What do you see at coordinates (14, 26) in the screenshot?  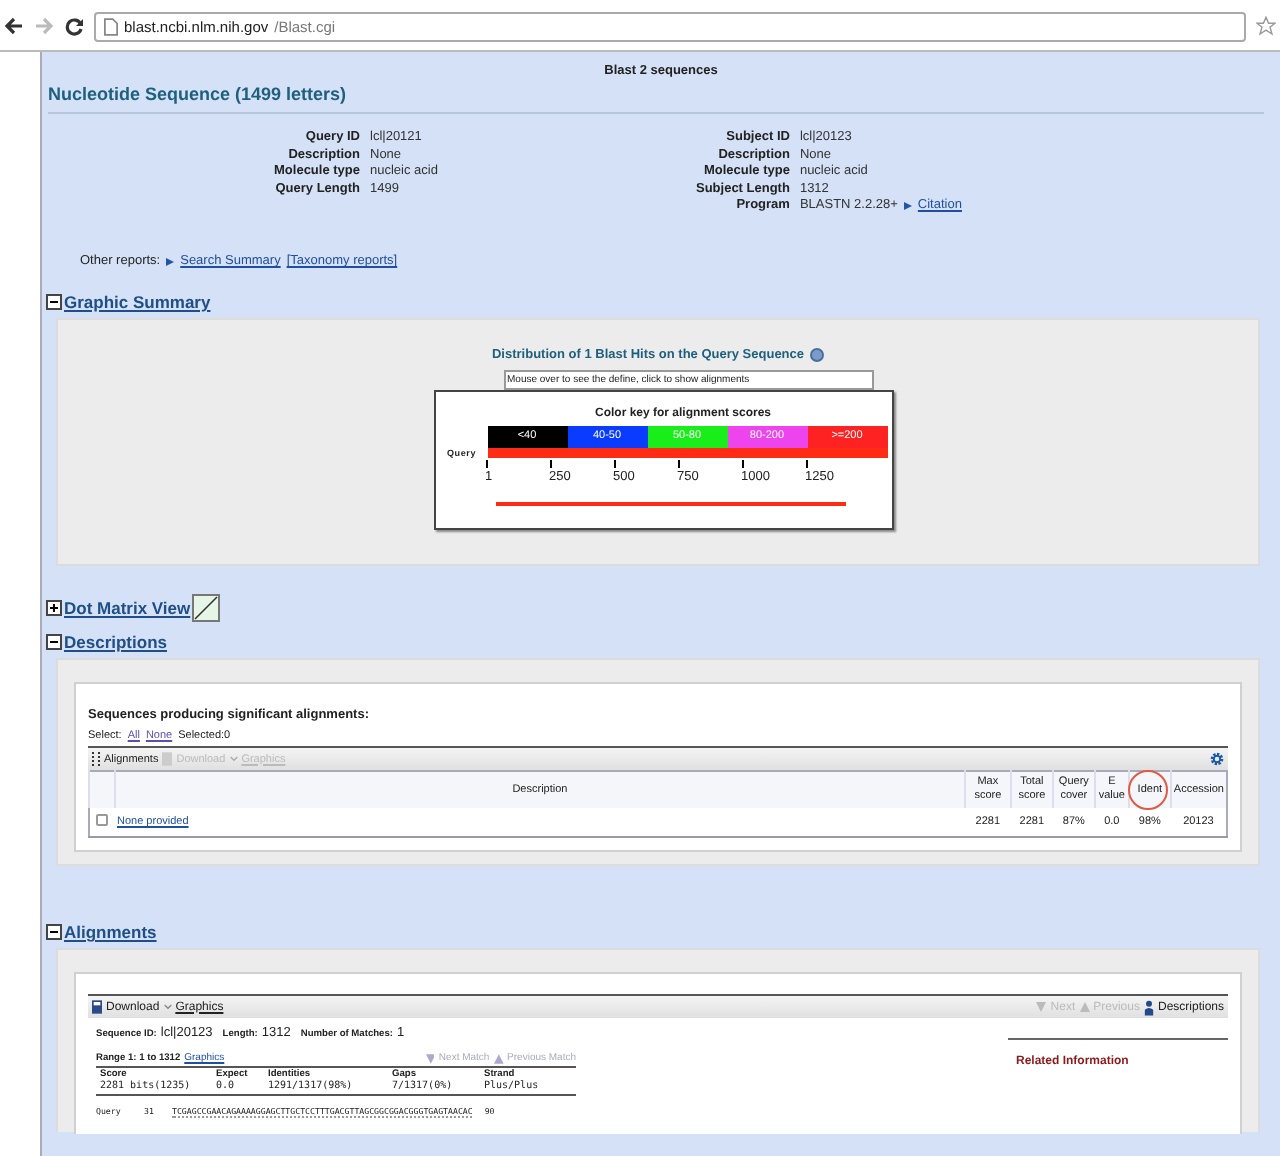 I see `back-icon` at bounding box center [14, 26].